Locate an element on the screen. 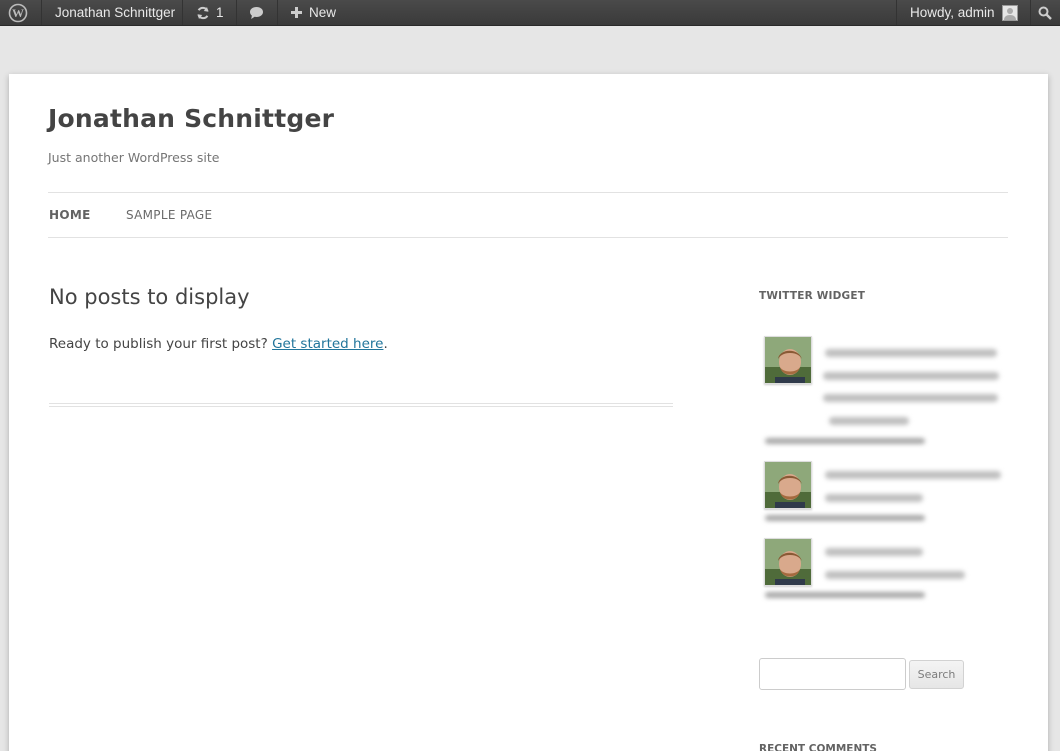 This screenshot has height=751, width=1060. adminbar-site-name: Jonathan Schnittger is located at coordinates (115, 12).